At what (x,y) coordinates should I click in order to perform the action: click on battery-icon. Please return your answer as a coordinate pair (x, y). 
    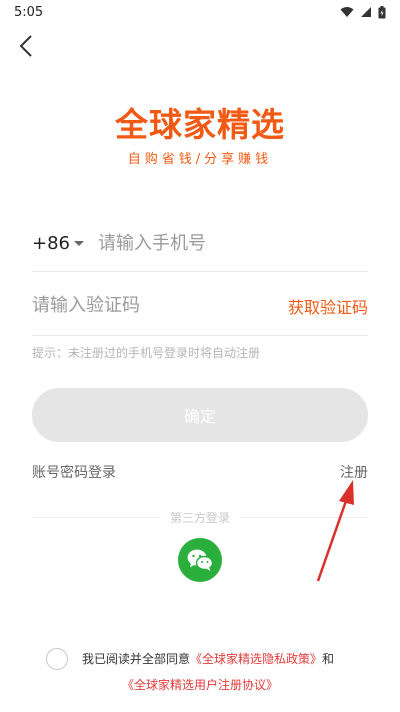
    Looking at the image, I should click on (382, 11).